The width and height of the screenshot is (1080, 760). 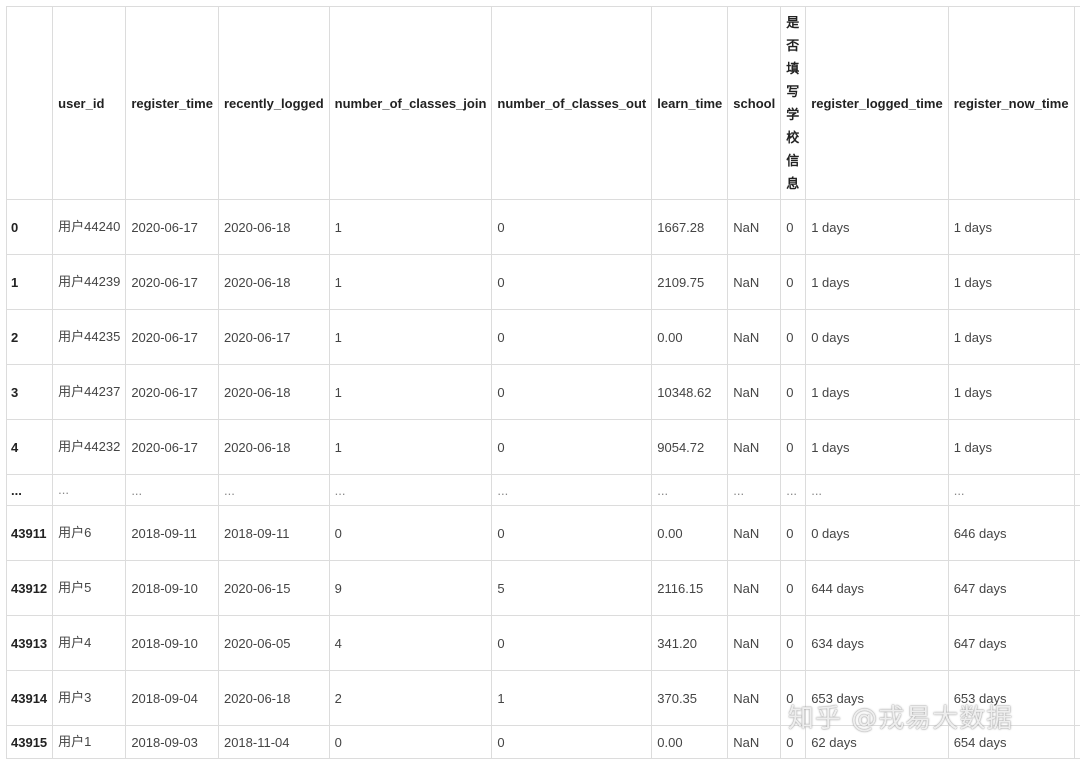 I want to click on cell-user-id: 用户44240, so click(x=89, y=227).